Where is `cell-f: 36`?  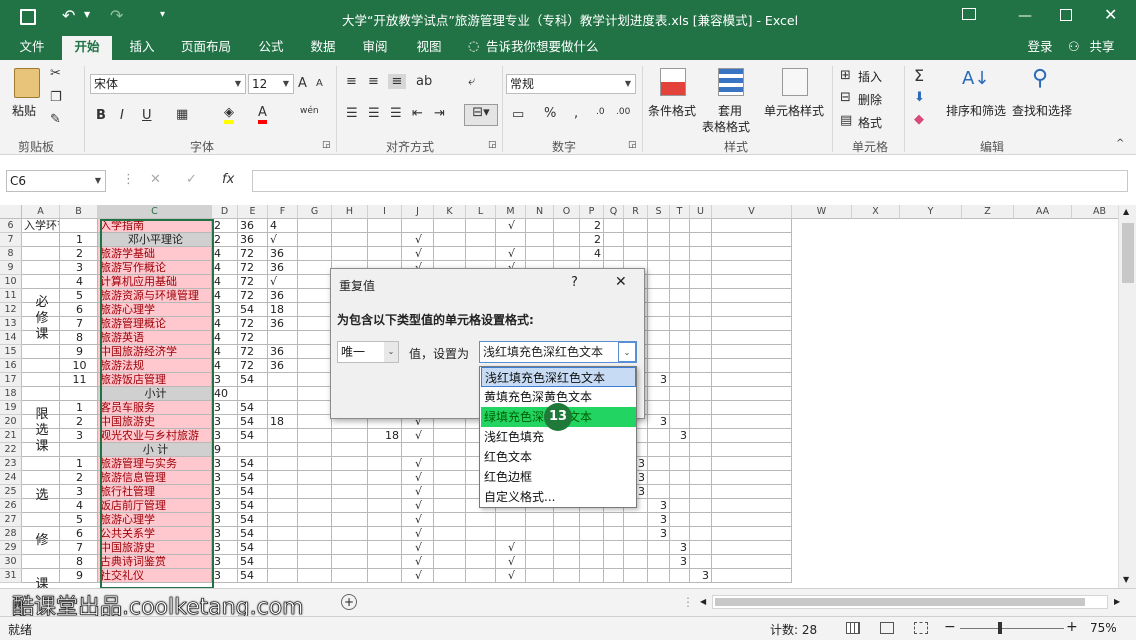 cell-f: 36 is located at coordinates (283, 366).